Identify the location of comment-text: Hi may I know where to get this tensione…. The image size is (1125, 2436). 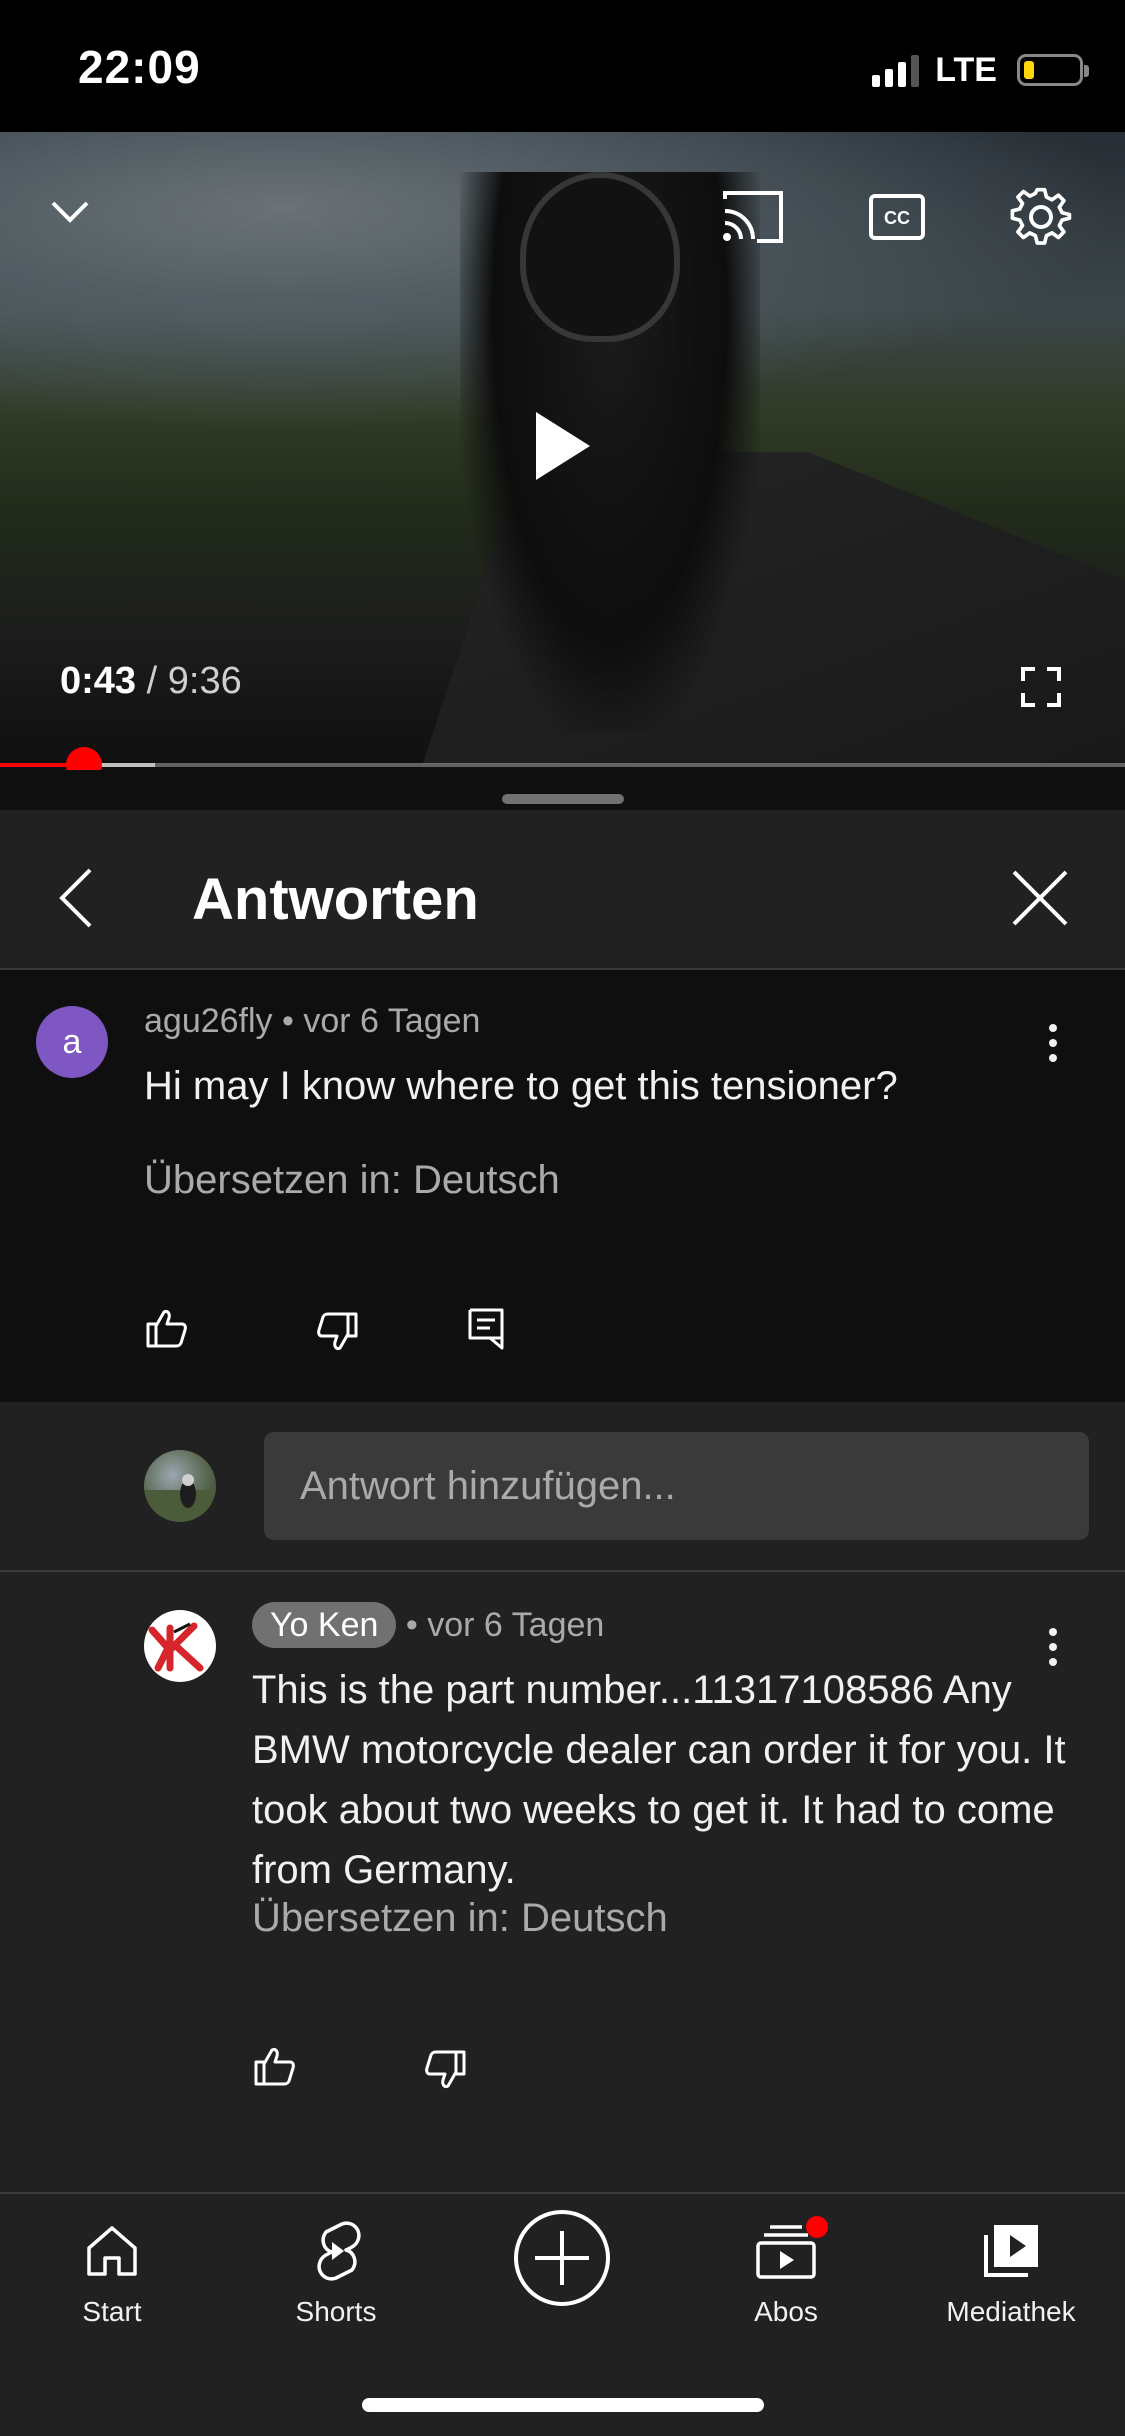
(521, 1086).